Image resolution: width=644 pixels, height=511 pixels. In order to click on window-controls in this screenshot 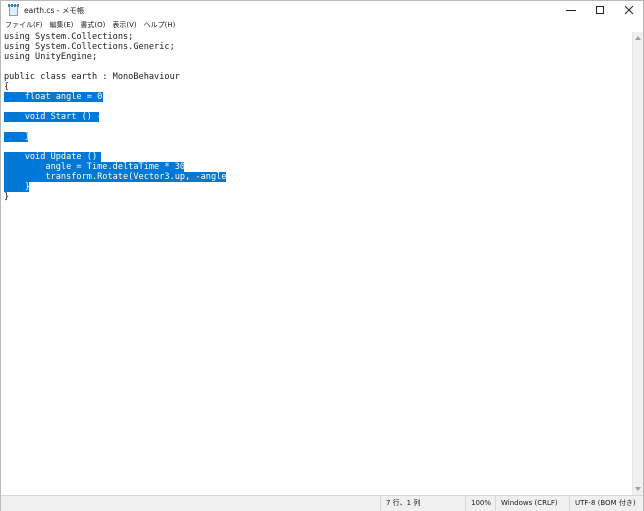, I will do `click(599, 10)`.